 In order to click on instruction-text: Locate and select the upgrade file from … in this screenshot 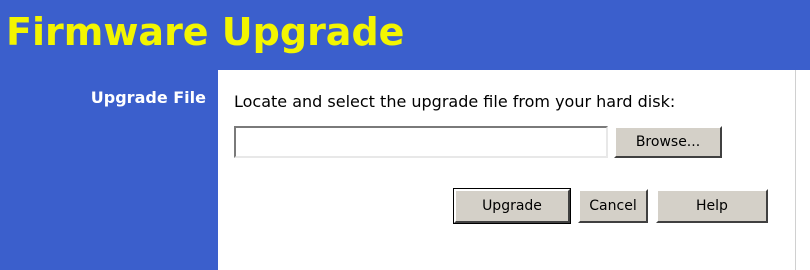, I will do `click(455, 101)`.